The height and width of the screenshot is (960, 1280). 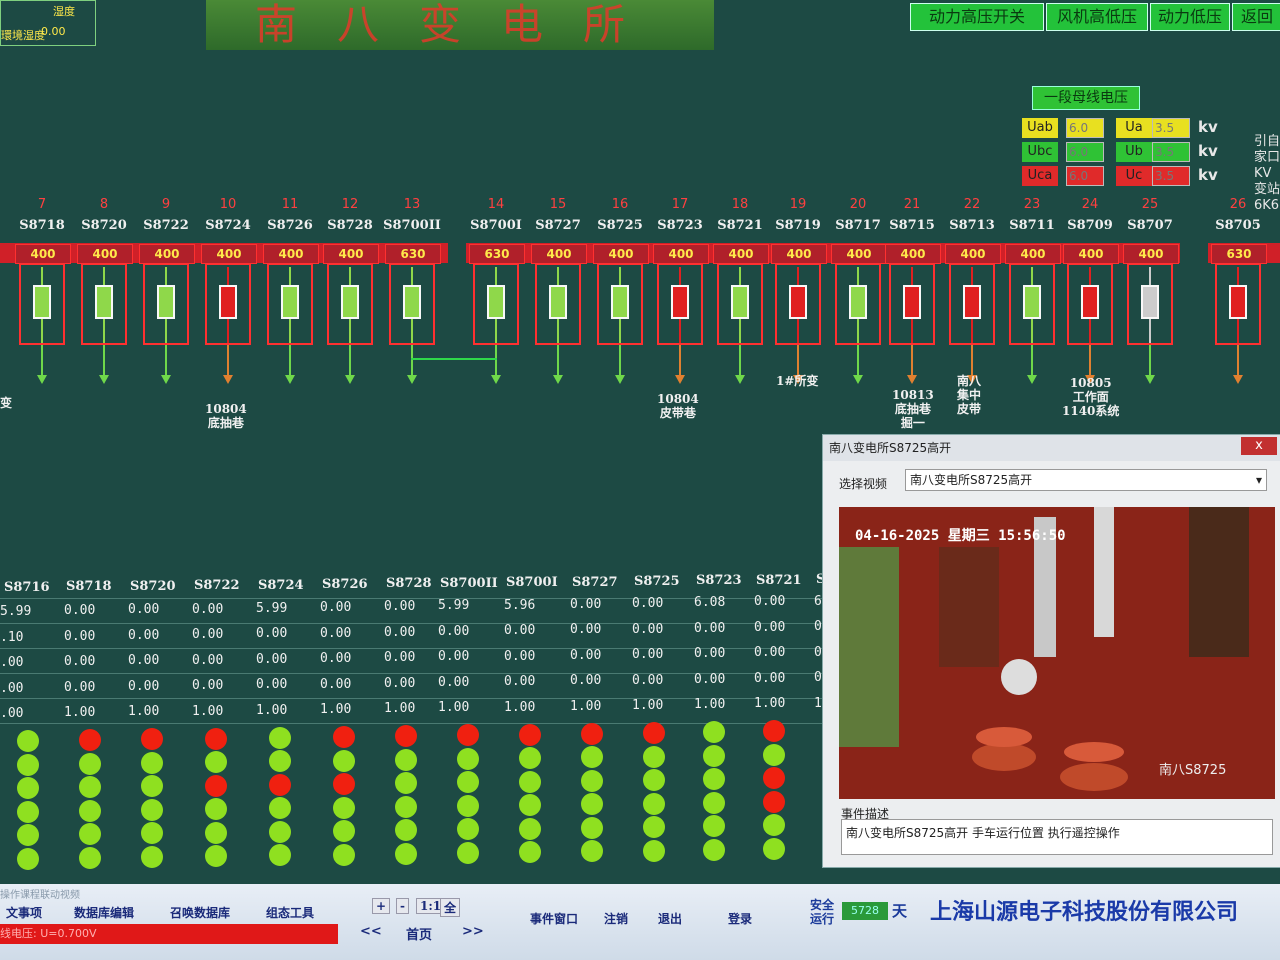 What do you see at coordinates (1238, 225) in the screenshot?
I see `feeder-name: S8705` at bounding box center [1238, 225].